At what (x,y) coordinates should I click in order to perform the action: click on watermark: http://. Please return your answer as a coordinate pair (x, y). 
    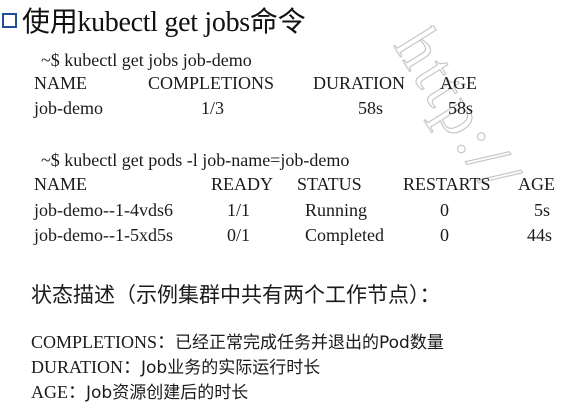
    Looking at the image, I should click on (459, 115).